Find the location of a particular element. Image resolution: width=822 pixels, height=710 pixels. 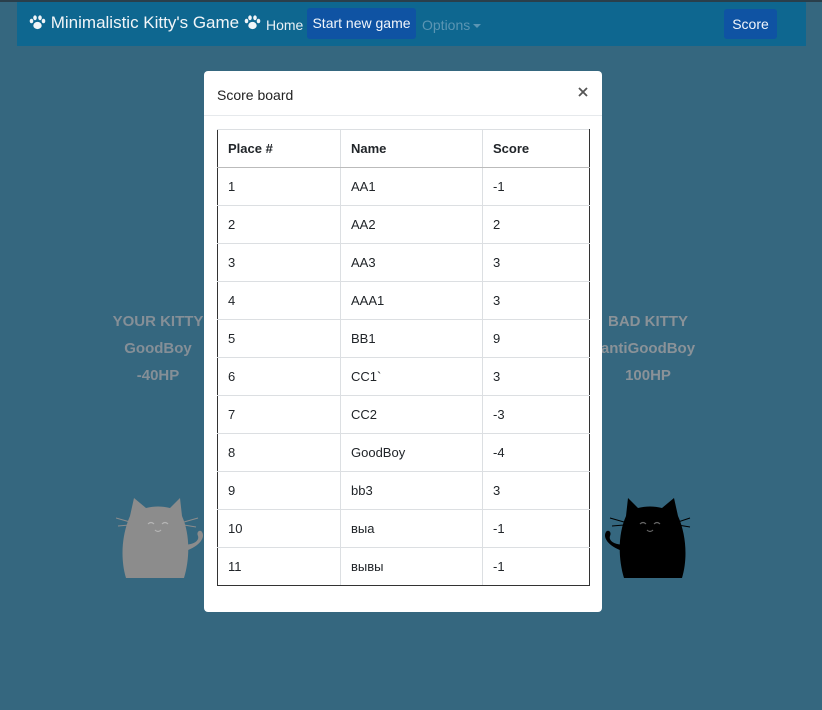

table-row: 9 bb3 3 is located at coordinates (403, 490).